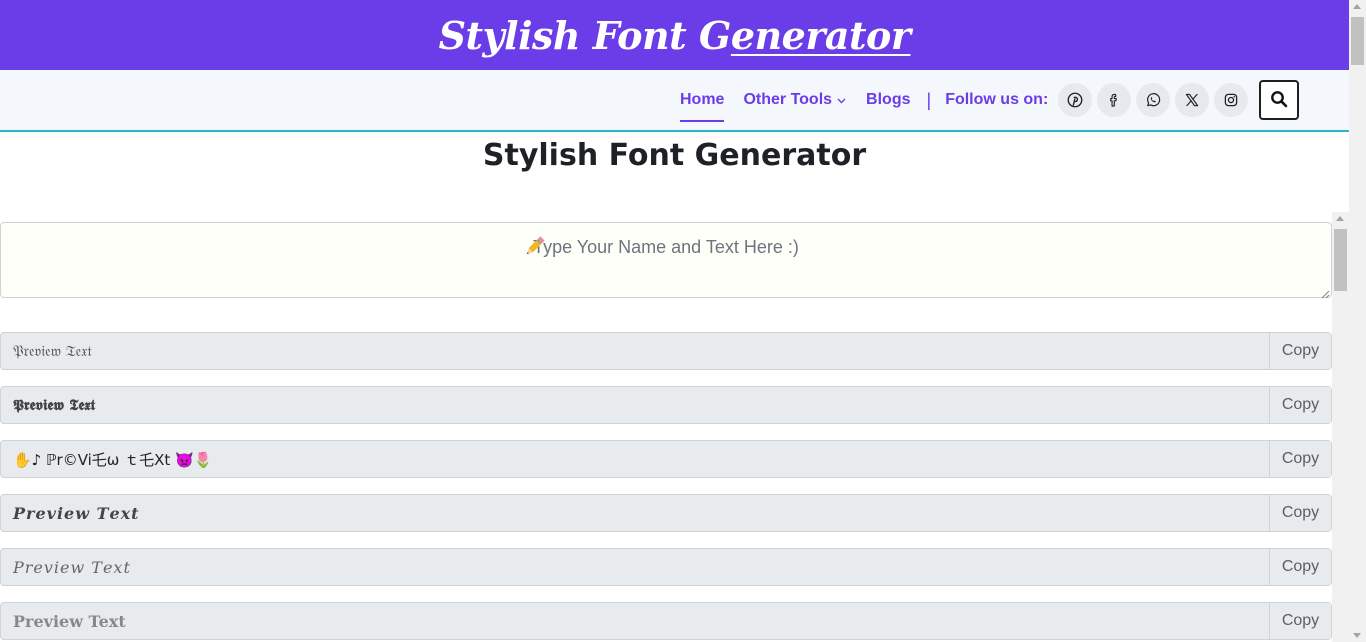 The height and width of the screenshot is (642, 1366). What do you see at coordinates (674, 101) in the screenshot?
I see `navbar: Home Other Tools Blogs | Follow us on:` at bounding box center [674, 101].